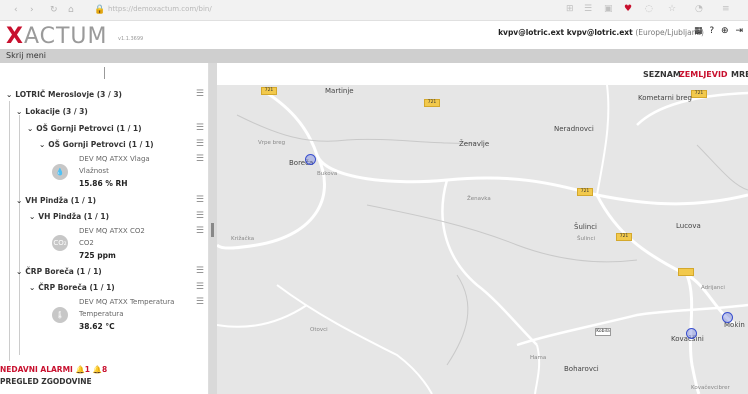 This screenshot has height=394, width=748. Describe the element at coordinates (727, 317) in the screenshot. I see `map-marker-mokin` at that location.